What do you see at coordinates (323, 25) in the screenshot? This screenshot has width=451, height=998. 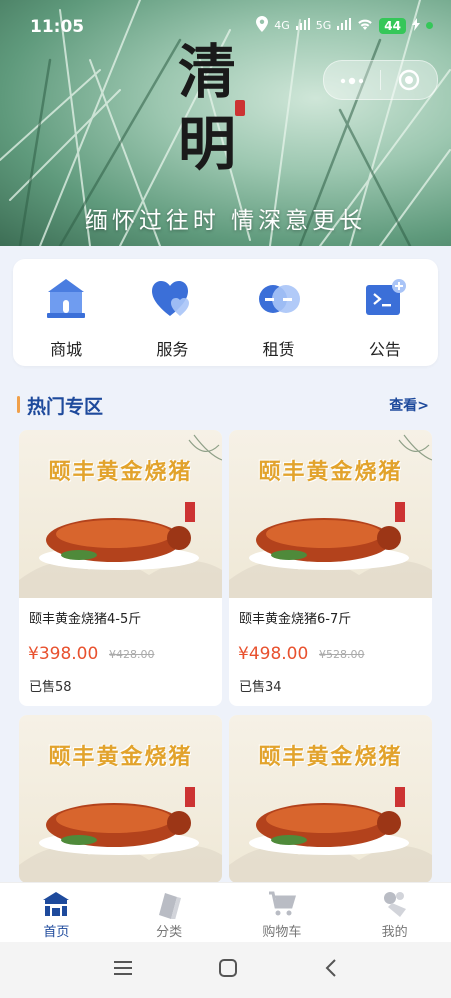 I see `signal-5g-label: 5G` at bounding box center [323, 25].